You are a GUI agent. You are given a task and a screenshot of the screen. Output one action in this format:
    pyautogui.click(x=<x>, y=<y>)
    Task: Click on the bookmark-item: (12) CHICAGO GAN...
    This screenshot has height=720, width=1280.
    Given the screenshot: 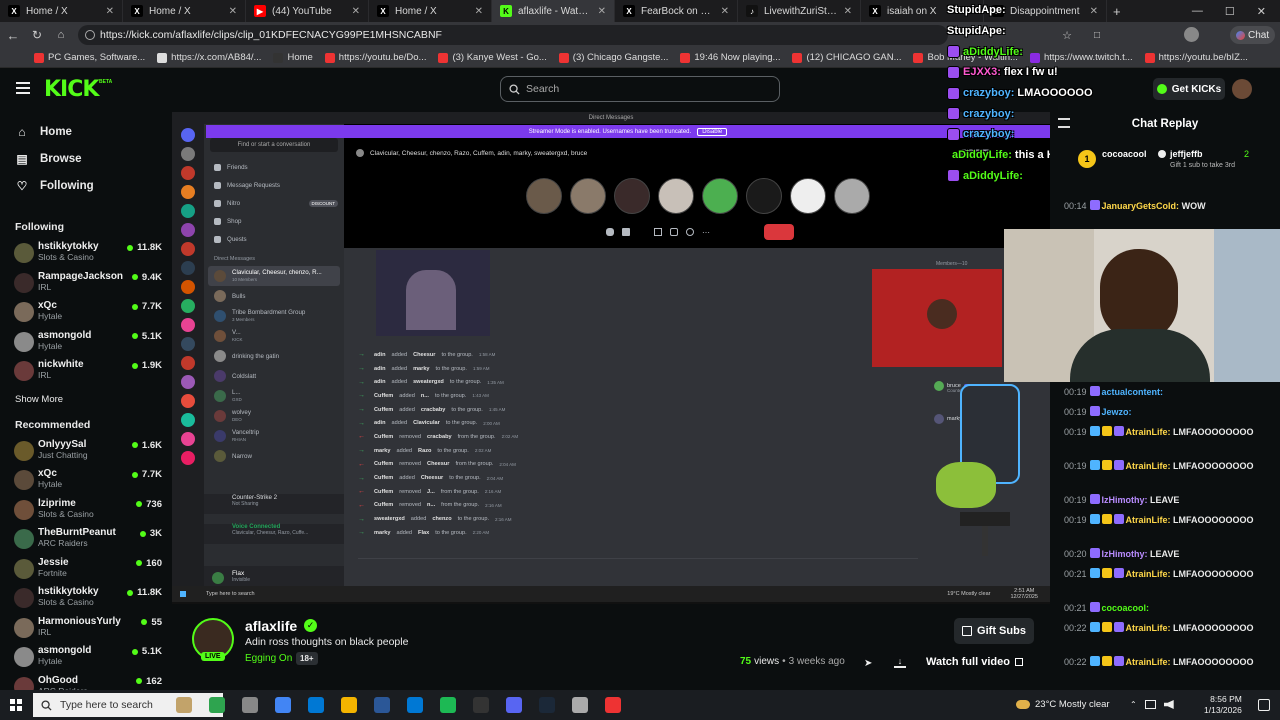 What is the action you would take?
    pyautogui.click(x=846, y=57)
    